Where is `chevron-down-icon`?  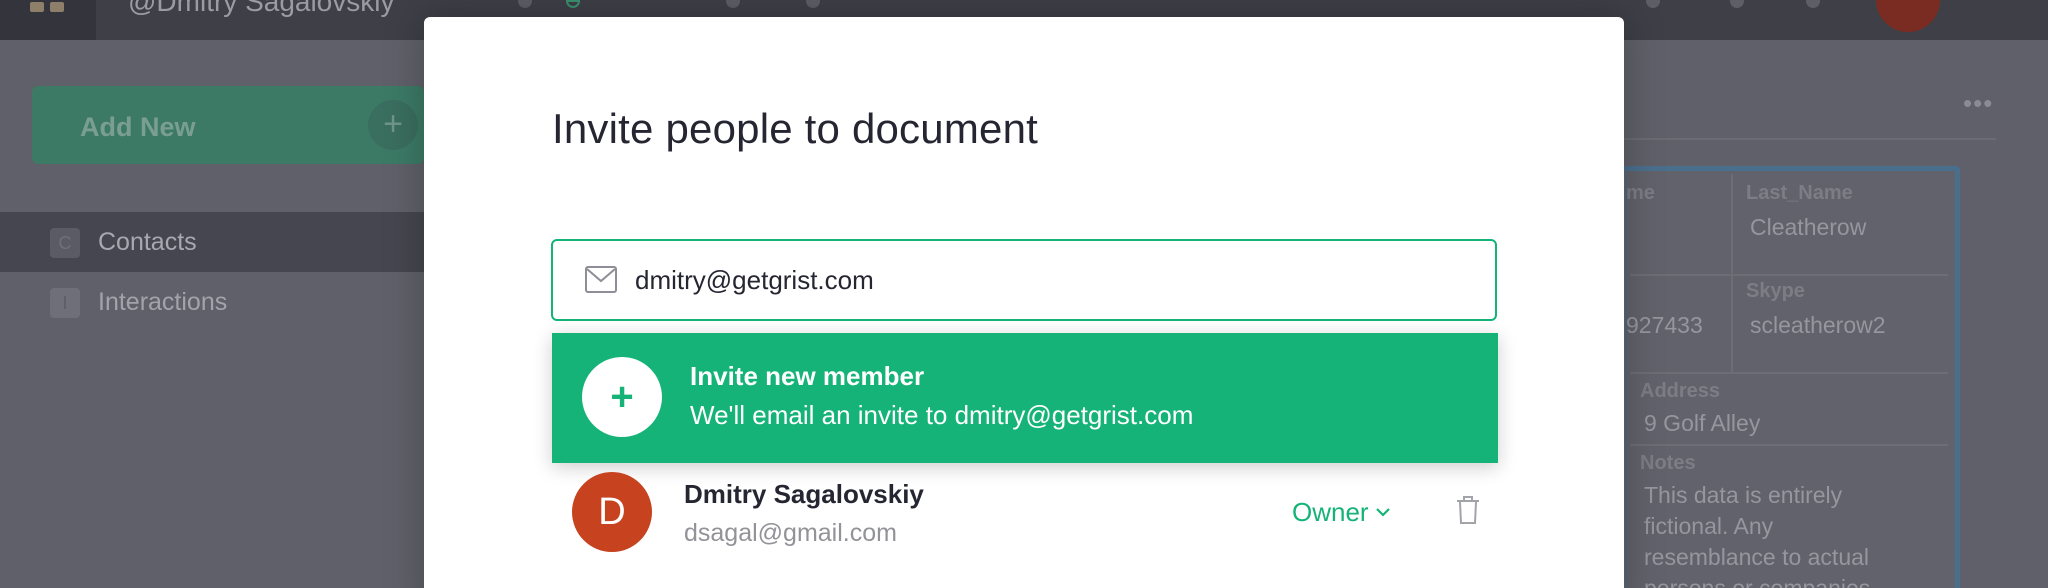 chevron-down-icon is located at coordinates (1382, 512).